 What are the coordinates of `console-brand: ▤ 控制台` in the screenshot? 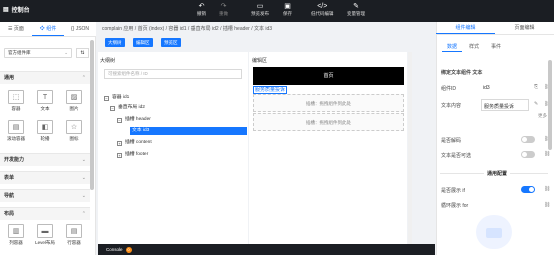 It's located at (16, 9).